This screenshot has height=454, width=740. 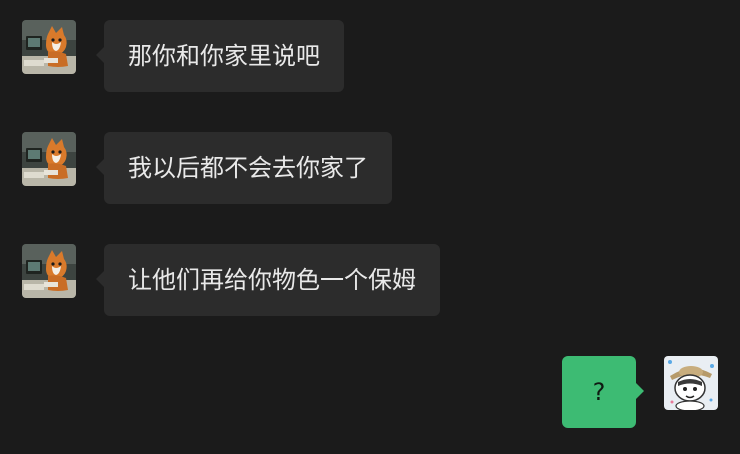 I want to click on message-bubble: 那你和你家里说吧, so click(x=220, y=56).